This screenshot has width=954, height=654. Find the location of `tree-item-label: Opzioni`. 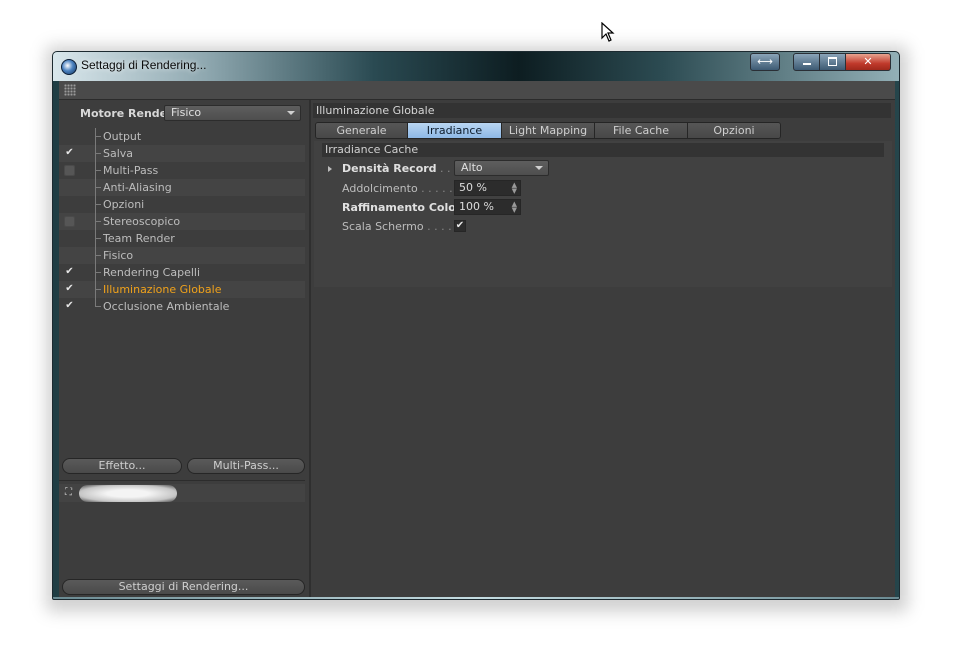

tree-item-label: Opzioni is located at coordinates (124, 204).